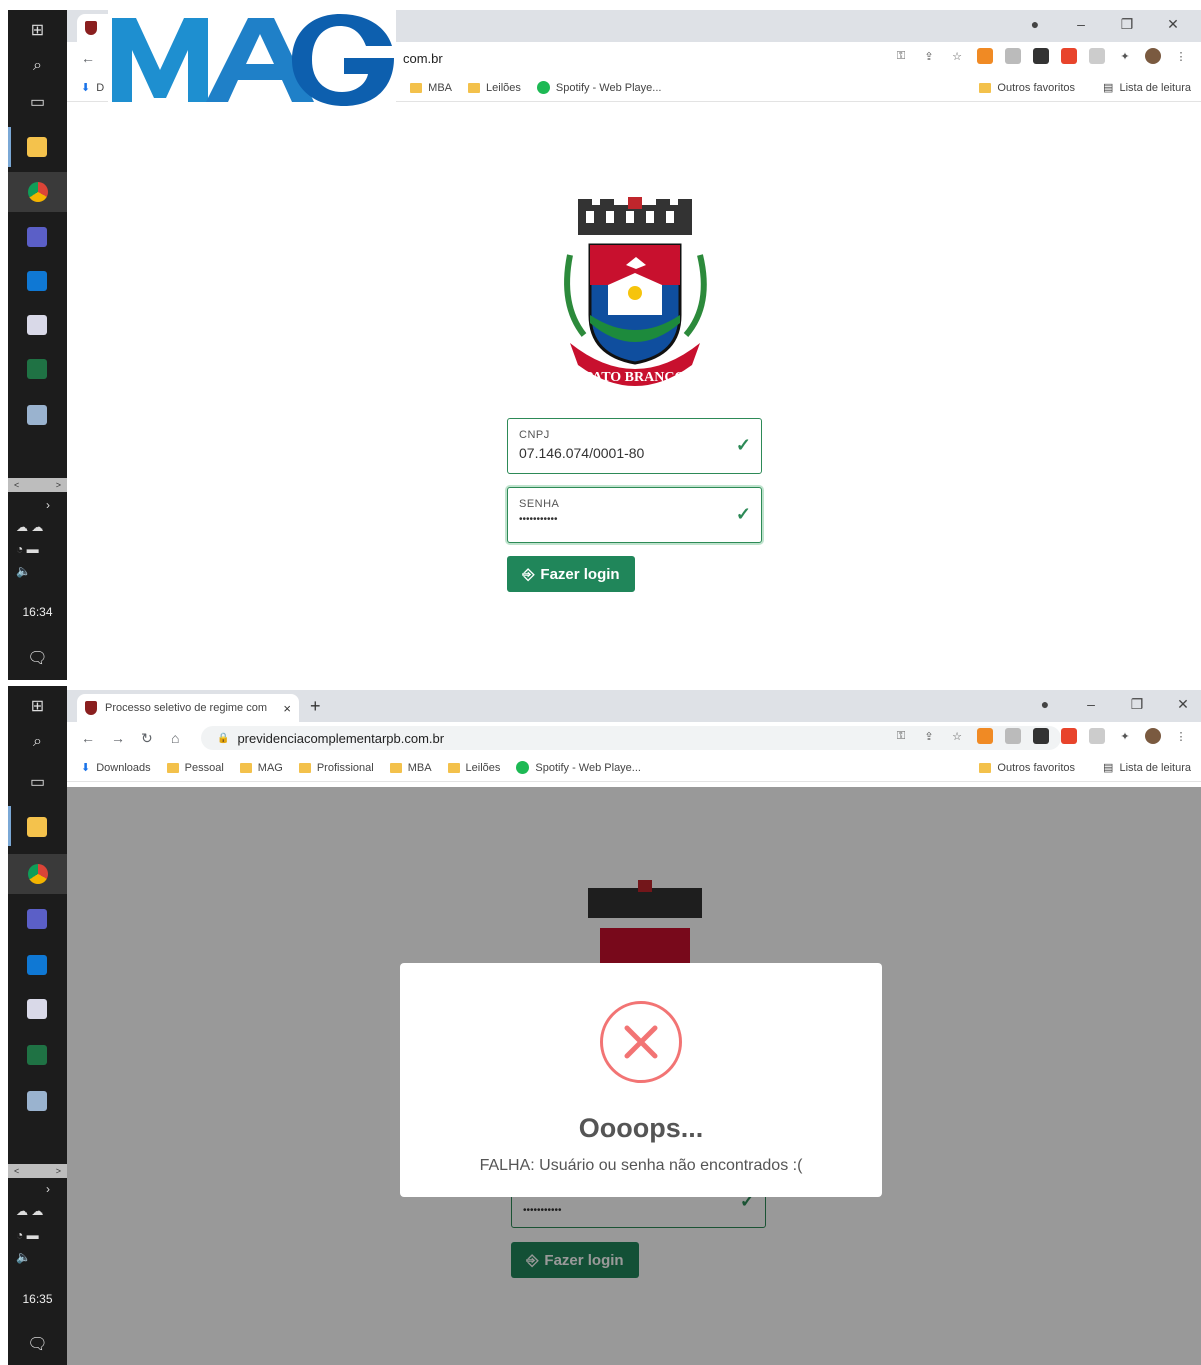 Image resolution: width=1201 pixels, height=1365 pixels. What do you see at coordinates (634, 453) in the screenshot?
I see `cnpj-value: 07.146.074/0001-80` at bounding box center [634, 453].